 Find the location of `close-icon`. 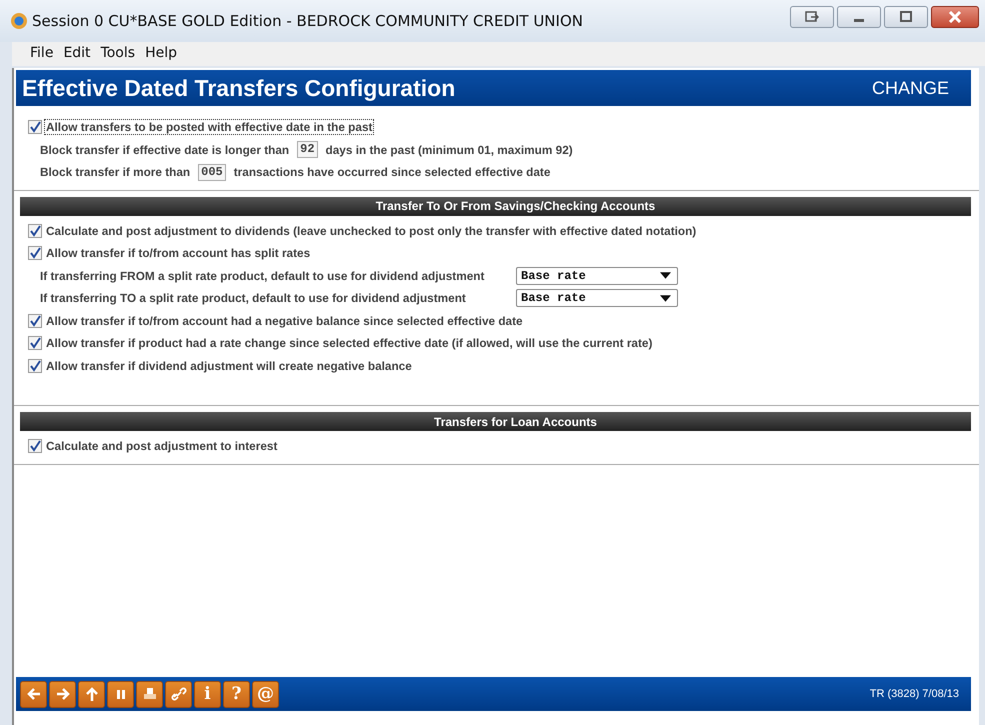

close-icon is located at coordinates (955, 17).